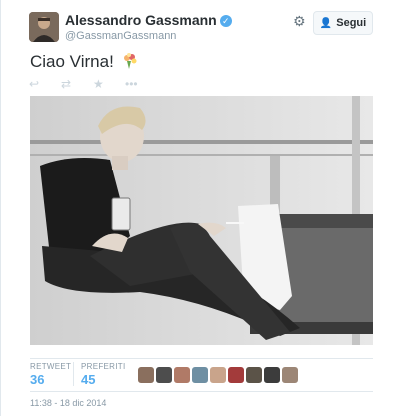 The width and height of the screenshot is (395, 416). What do you see at coordinates (326, 23) in the screenshot?
I see `add-user-icon: 👤` at bounding box center [326, 23].